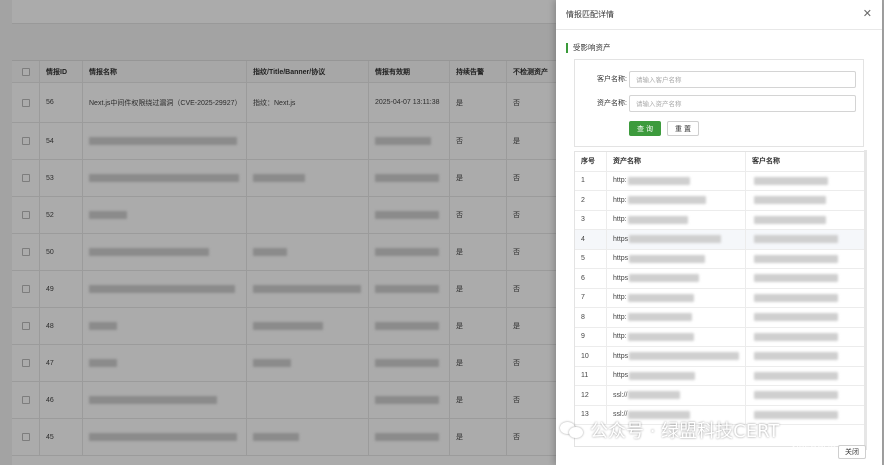  What do you see at coordinates (719, 15) in the screenshot?
I see `drawer-header: 情报匹配详情 ✕` at bounding box center [719, 15].